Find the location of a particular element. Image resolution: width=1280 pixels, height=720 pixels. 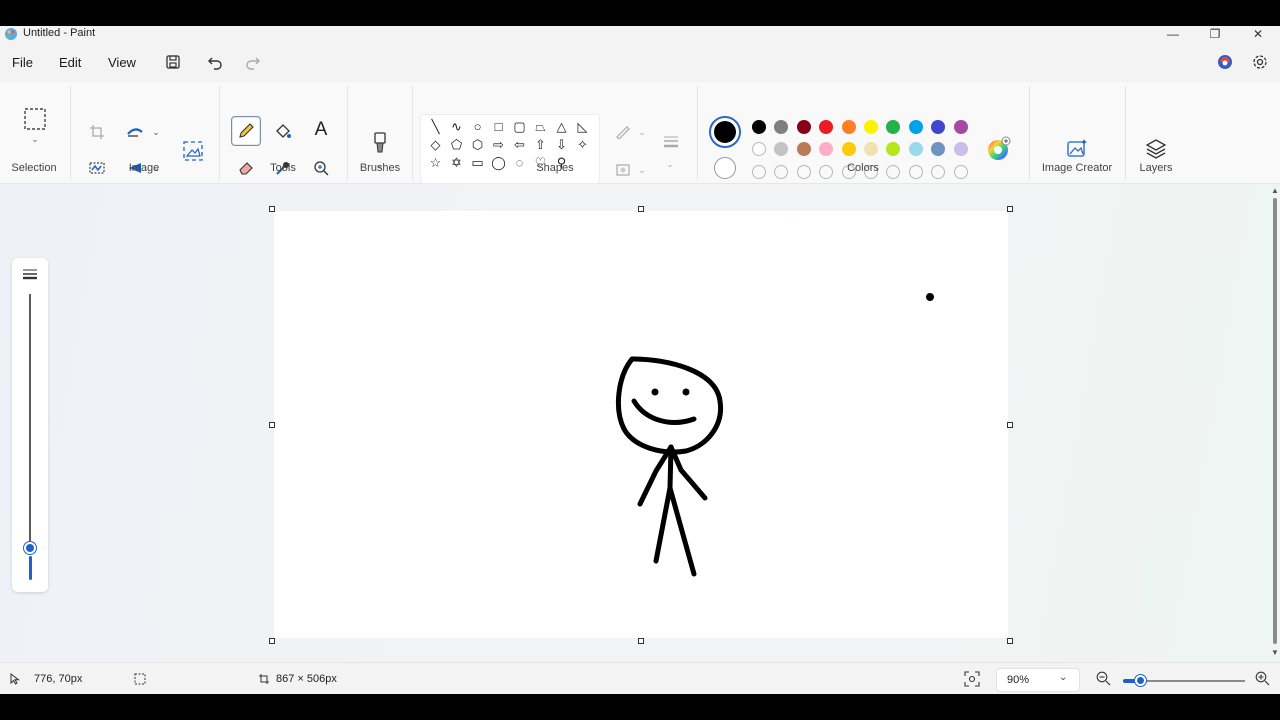

resize-dropdown-chevron-icon: ⌄ is located at coordinates (156, 132).